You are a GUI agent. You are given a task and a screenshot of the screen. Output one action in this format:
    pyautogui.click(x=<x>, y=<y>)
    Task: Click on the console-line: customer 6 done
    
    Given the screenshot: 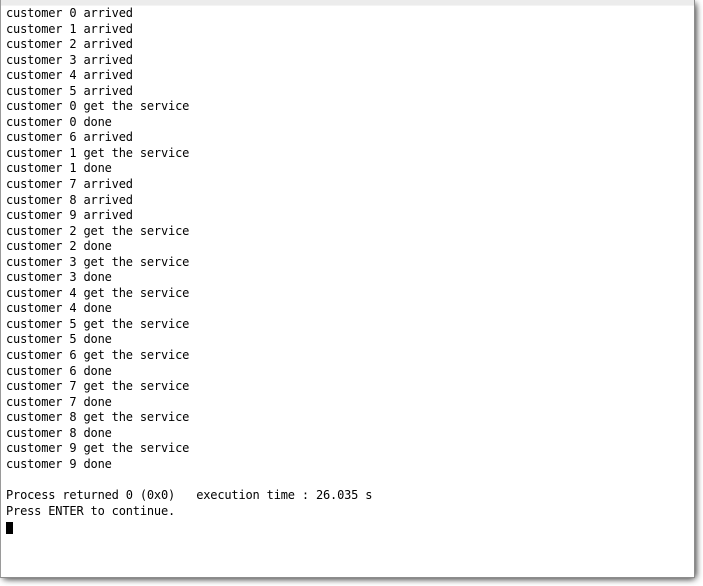 What is the action you would take?
    pyautogui.click(x=59, y=370)
    